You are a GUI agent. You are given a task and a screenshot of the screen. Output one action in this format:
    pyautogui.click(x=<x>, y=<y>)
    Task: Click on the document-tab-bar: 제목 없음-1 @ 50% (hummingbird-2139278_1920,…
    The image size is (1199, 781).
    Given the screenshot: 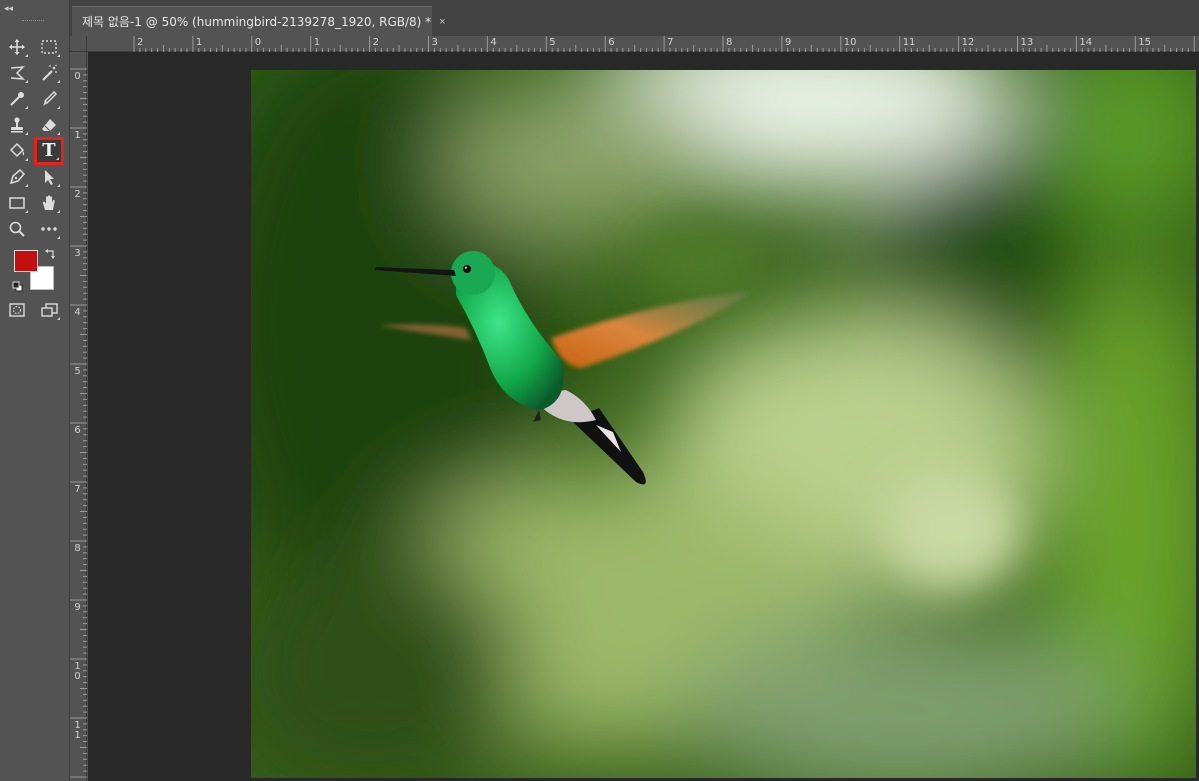 What is the action you would take?
    pyautogui.click(x=634, y=18)
    